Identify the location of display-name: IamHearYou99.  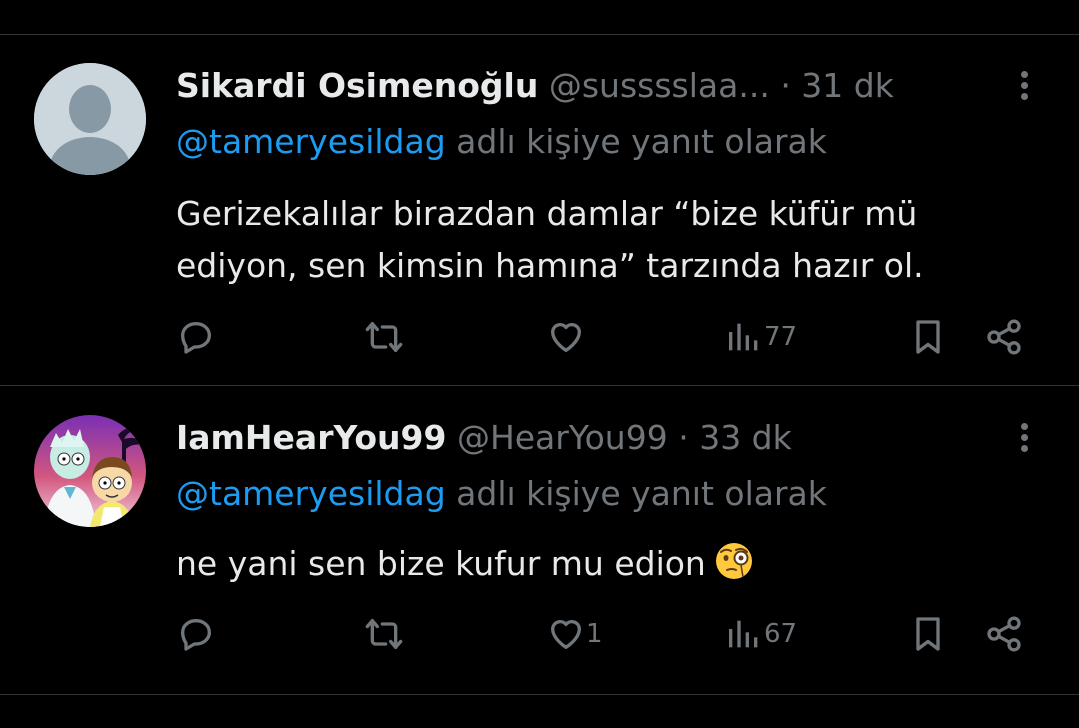
(311, 437).